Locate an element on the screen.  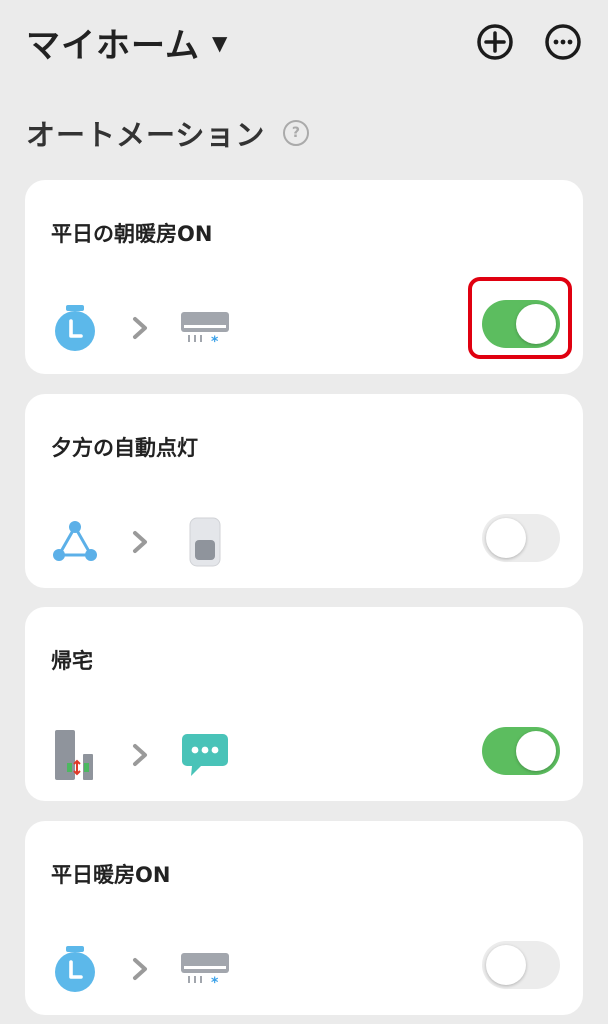
caret-down-icon: ▼ is located at coordinates (220, 42).